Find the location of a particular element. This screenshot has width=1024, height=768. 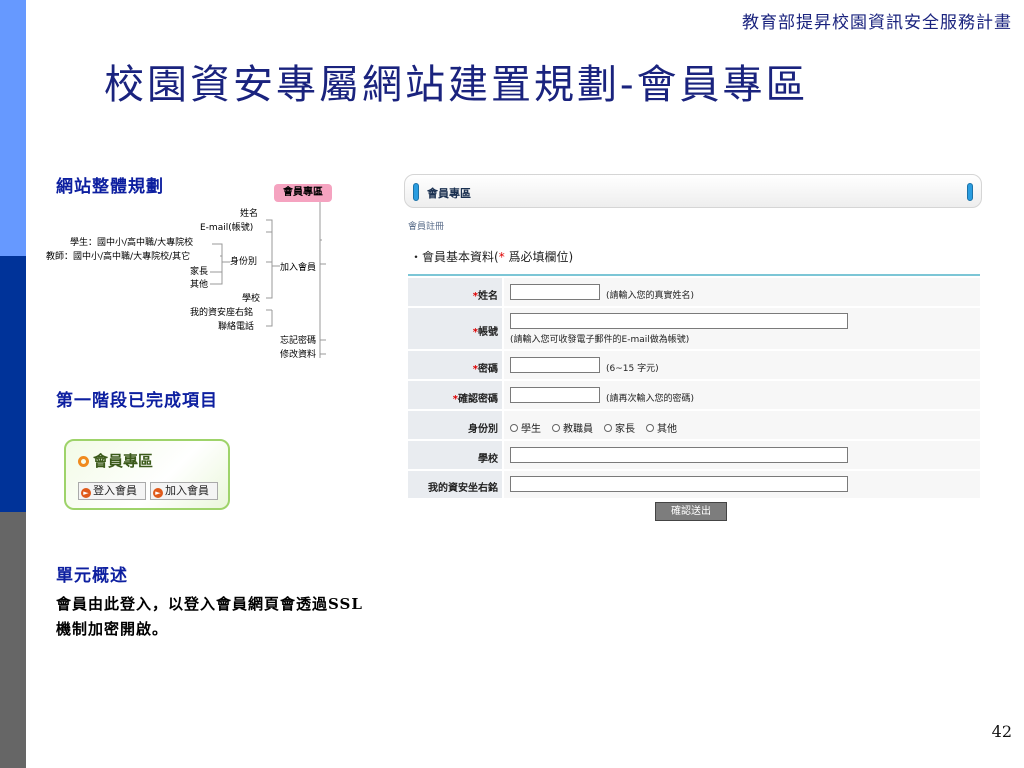

account-label-text: 帳號 is located at coordinates (488, 332).